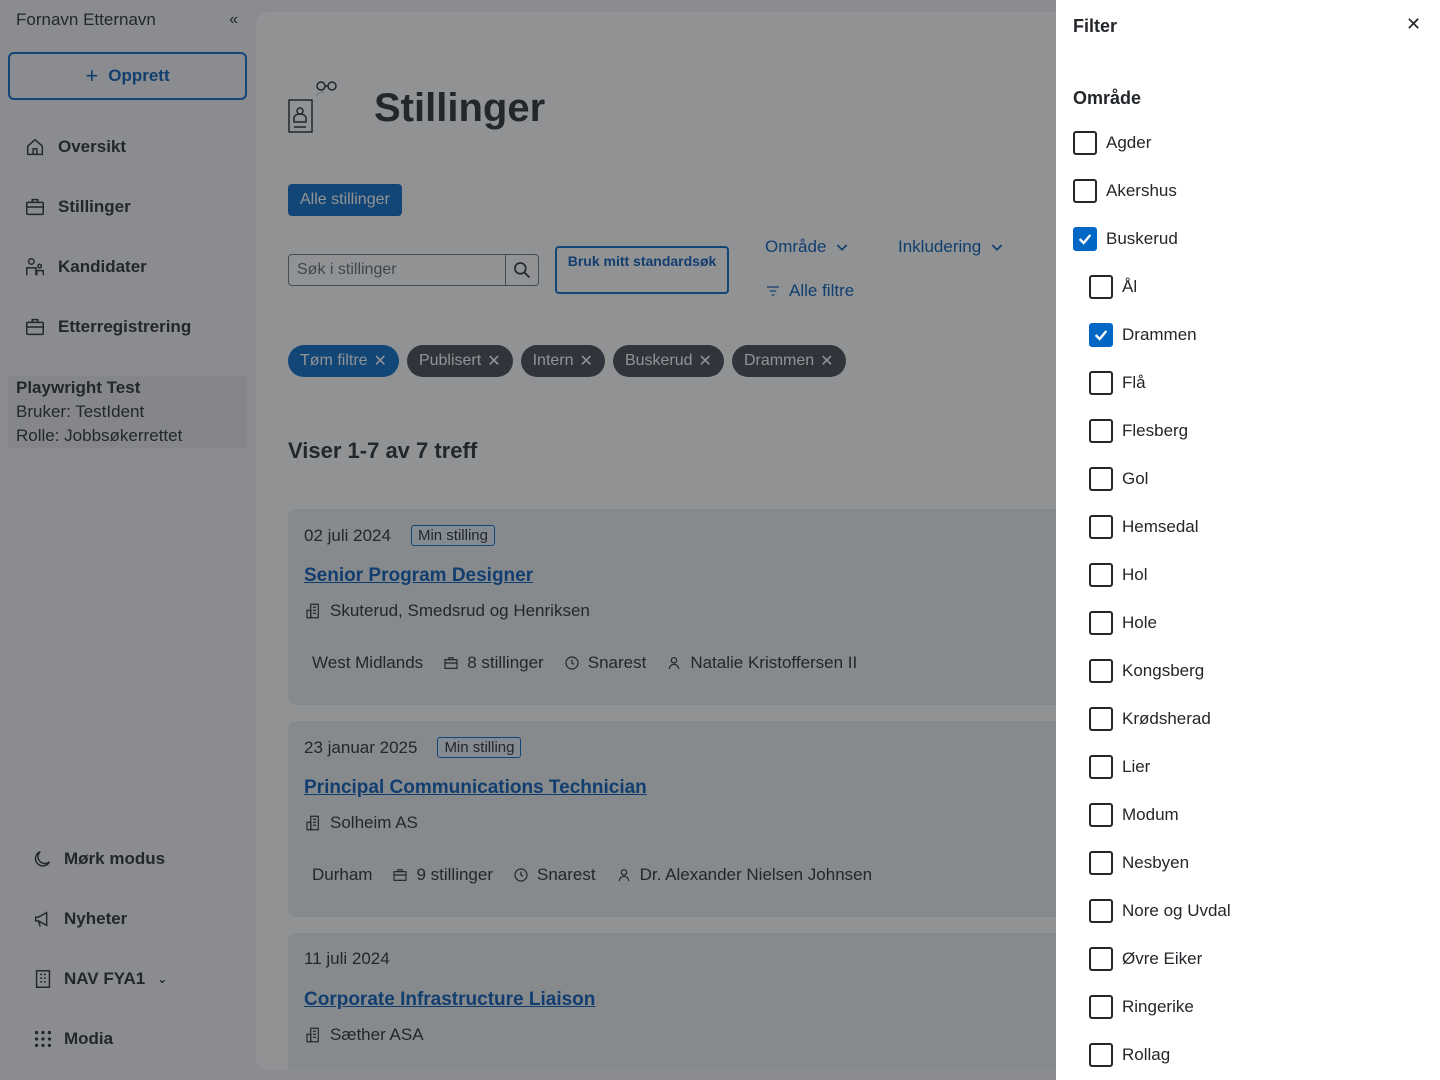 This screenshot has height=1080, width=1440. What do you see at coordinates (1135, 478) in the screenshot?
I see `checkbox-label: Gol` at bounding box center [1135, 478].